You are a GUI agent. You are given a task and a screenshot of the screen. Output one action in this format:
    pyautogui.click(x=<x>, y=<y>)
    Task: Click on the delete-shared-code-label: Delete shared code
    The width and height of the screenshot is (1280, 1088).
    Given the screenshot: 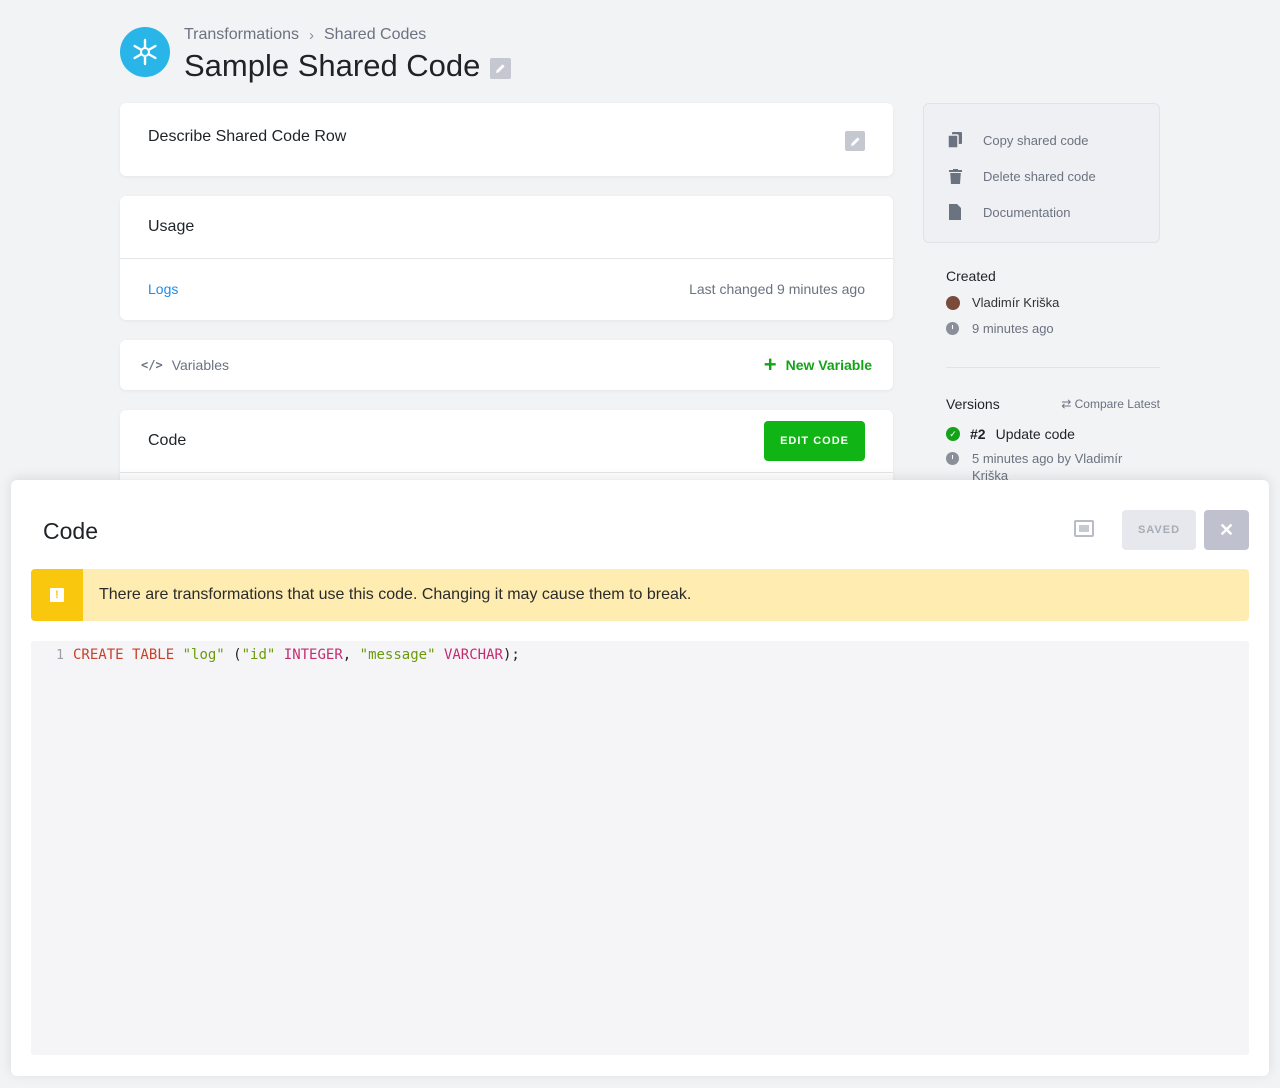 What is the action you would take?
    pyautogui.click(x=1039, y=176)
    